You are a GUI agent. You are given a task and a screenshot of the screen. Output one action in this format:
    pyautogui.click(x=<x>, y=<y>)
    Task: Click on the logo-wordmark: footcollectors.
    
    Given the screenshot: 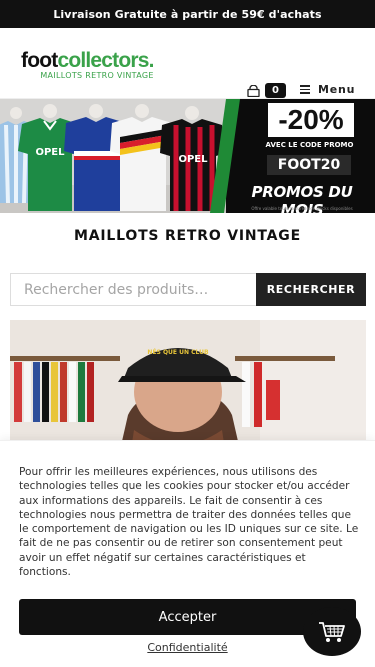 What is the action you would take?
    pyautogui.click(x=88, y=60)
    